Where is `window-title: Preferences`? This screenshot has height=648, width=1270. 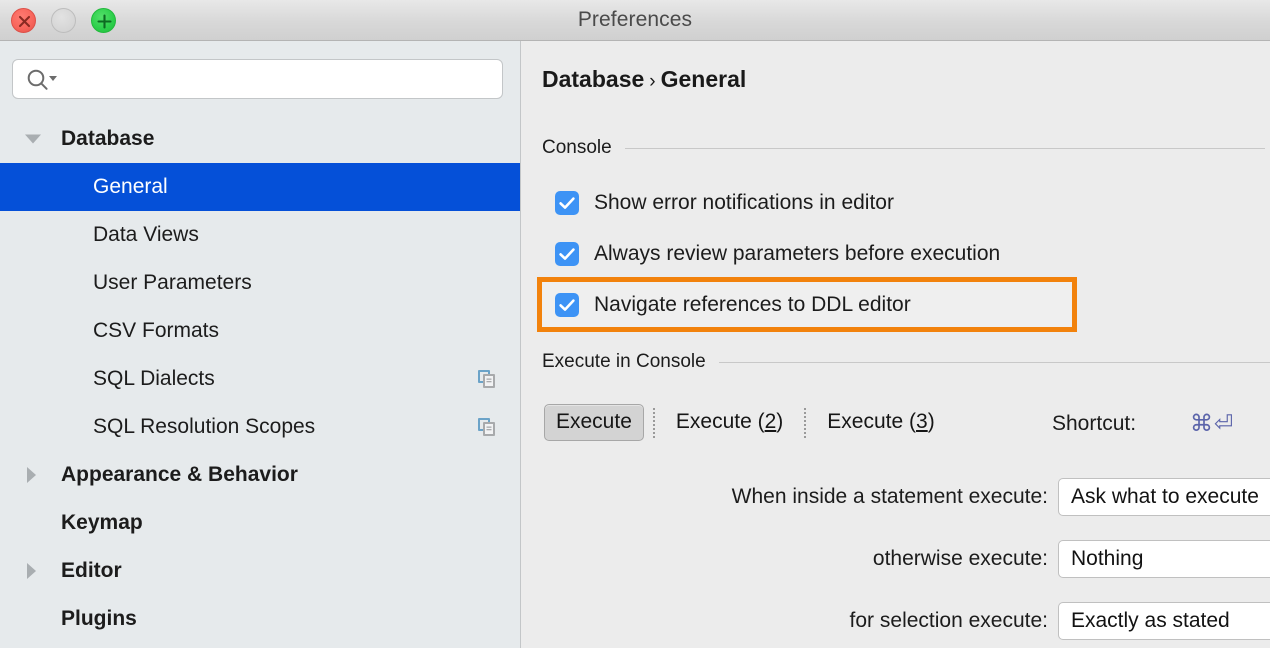 window-title: Preferences is located at coordinates (635, 19).